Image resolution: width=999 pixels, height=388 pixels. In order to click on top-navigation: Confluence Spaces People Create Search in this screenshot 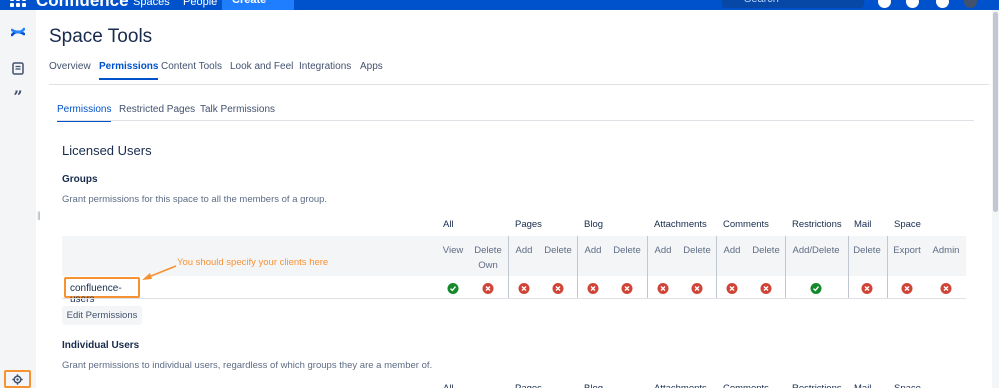, I will do `click(499, 5)`.